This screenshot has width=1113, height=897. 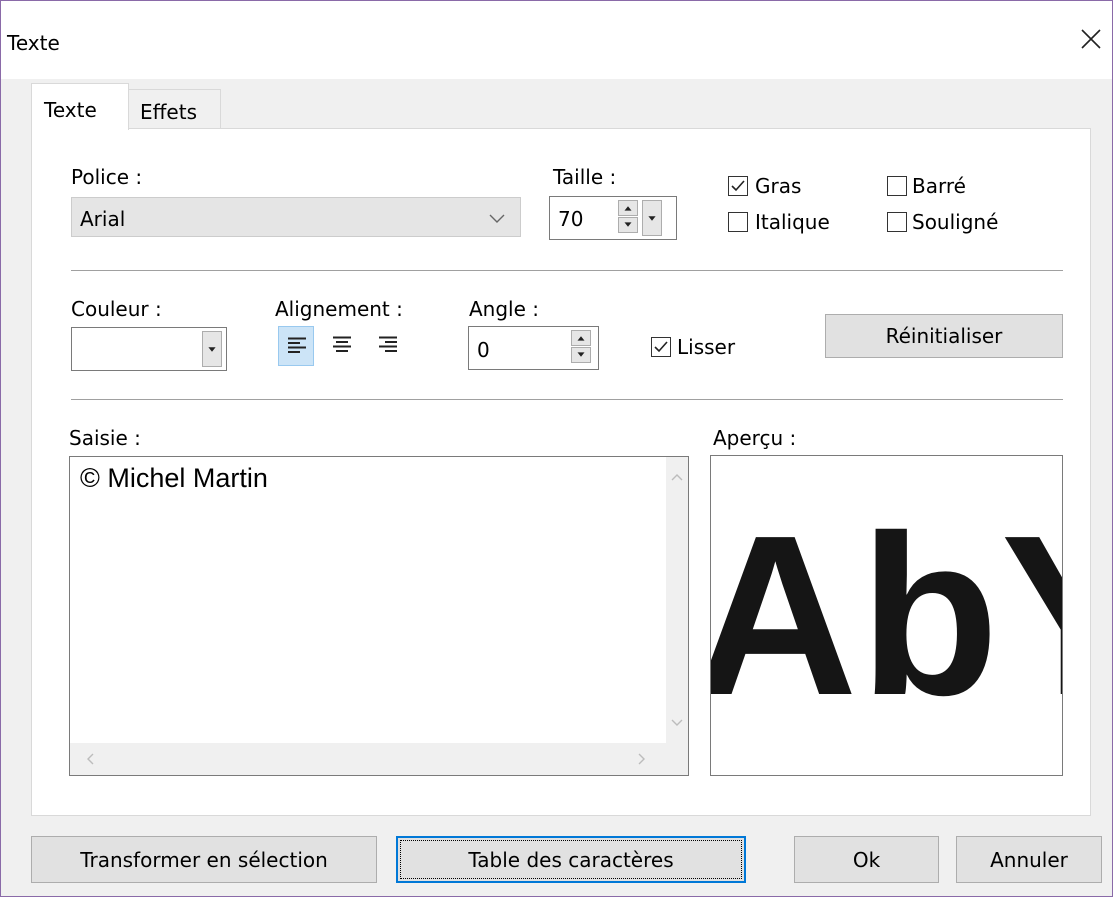 I want to click on align-left-icon, so click(x=297, y=345).